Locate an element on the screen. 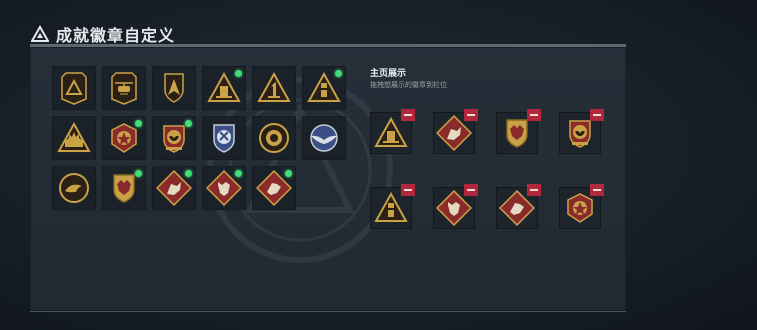 Image resolution: width=757 pixels, height=330 pixels. city-triangle-badge-icon is located at coordinates (74, 136).